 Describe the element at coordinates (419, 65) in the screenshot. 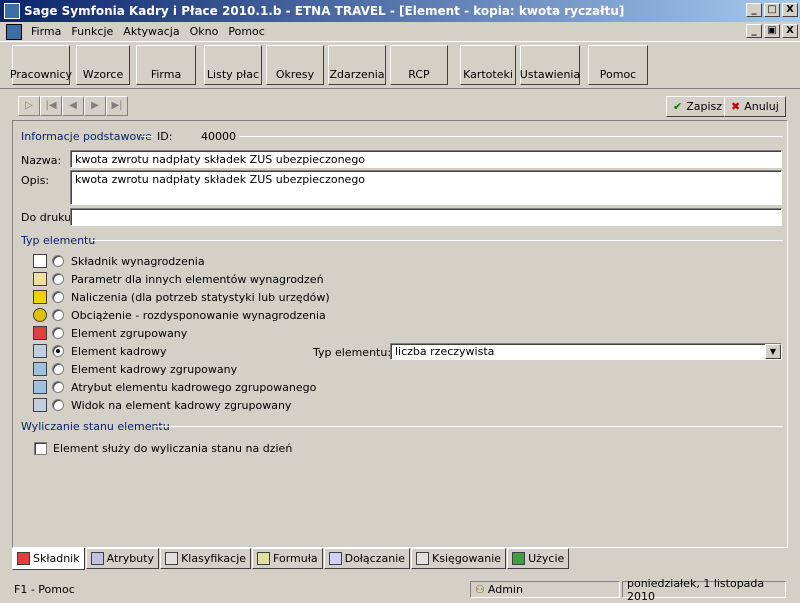

I see `toolbar-rcp-button: RCP` at that location.